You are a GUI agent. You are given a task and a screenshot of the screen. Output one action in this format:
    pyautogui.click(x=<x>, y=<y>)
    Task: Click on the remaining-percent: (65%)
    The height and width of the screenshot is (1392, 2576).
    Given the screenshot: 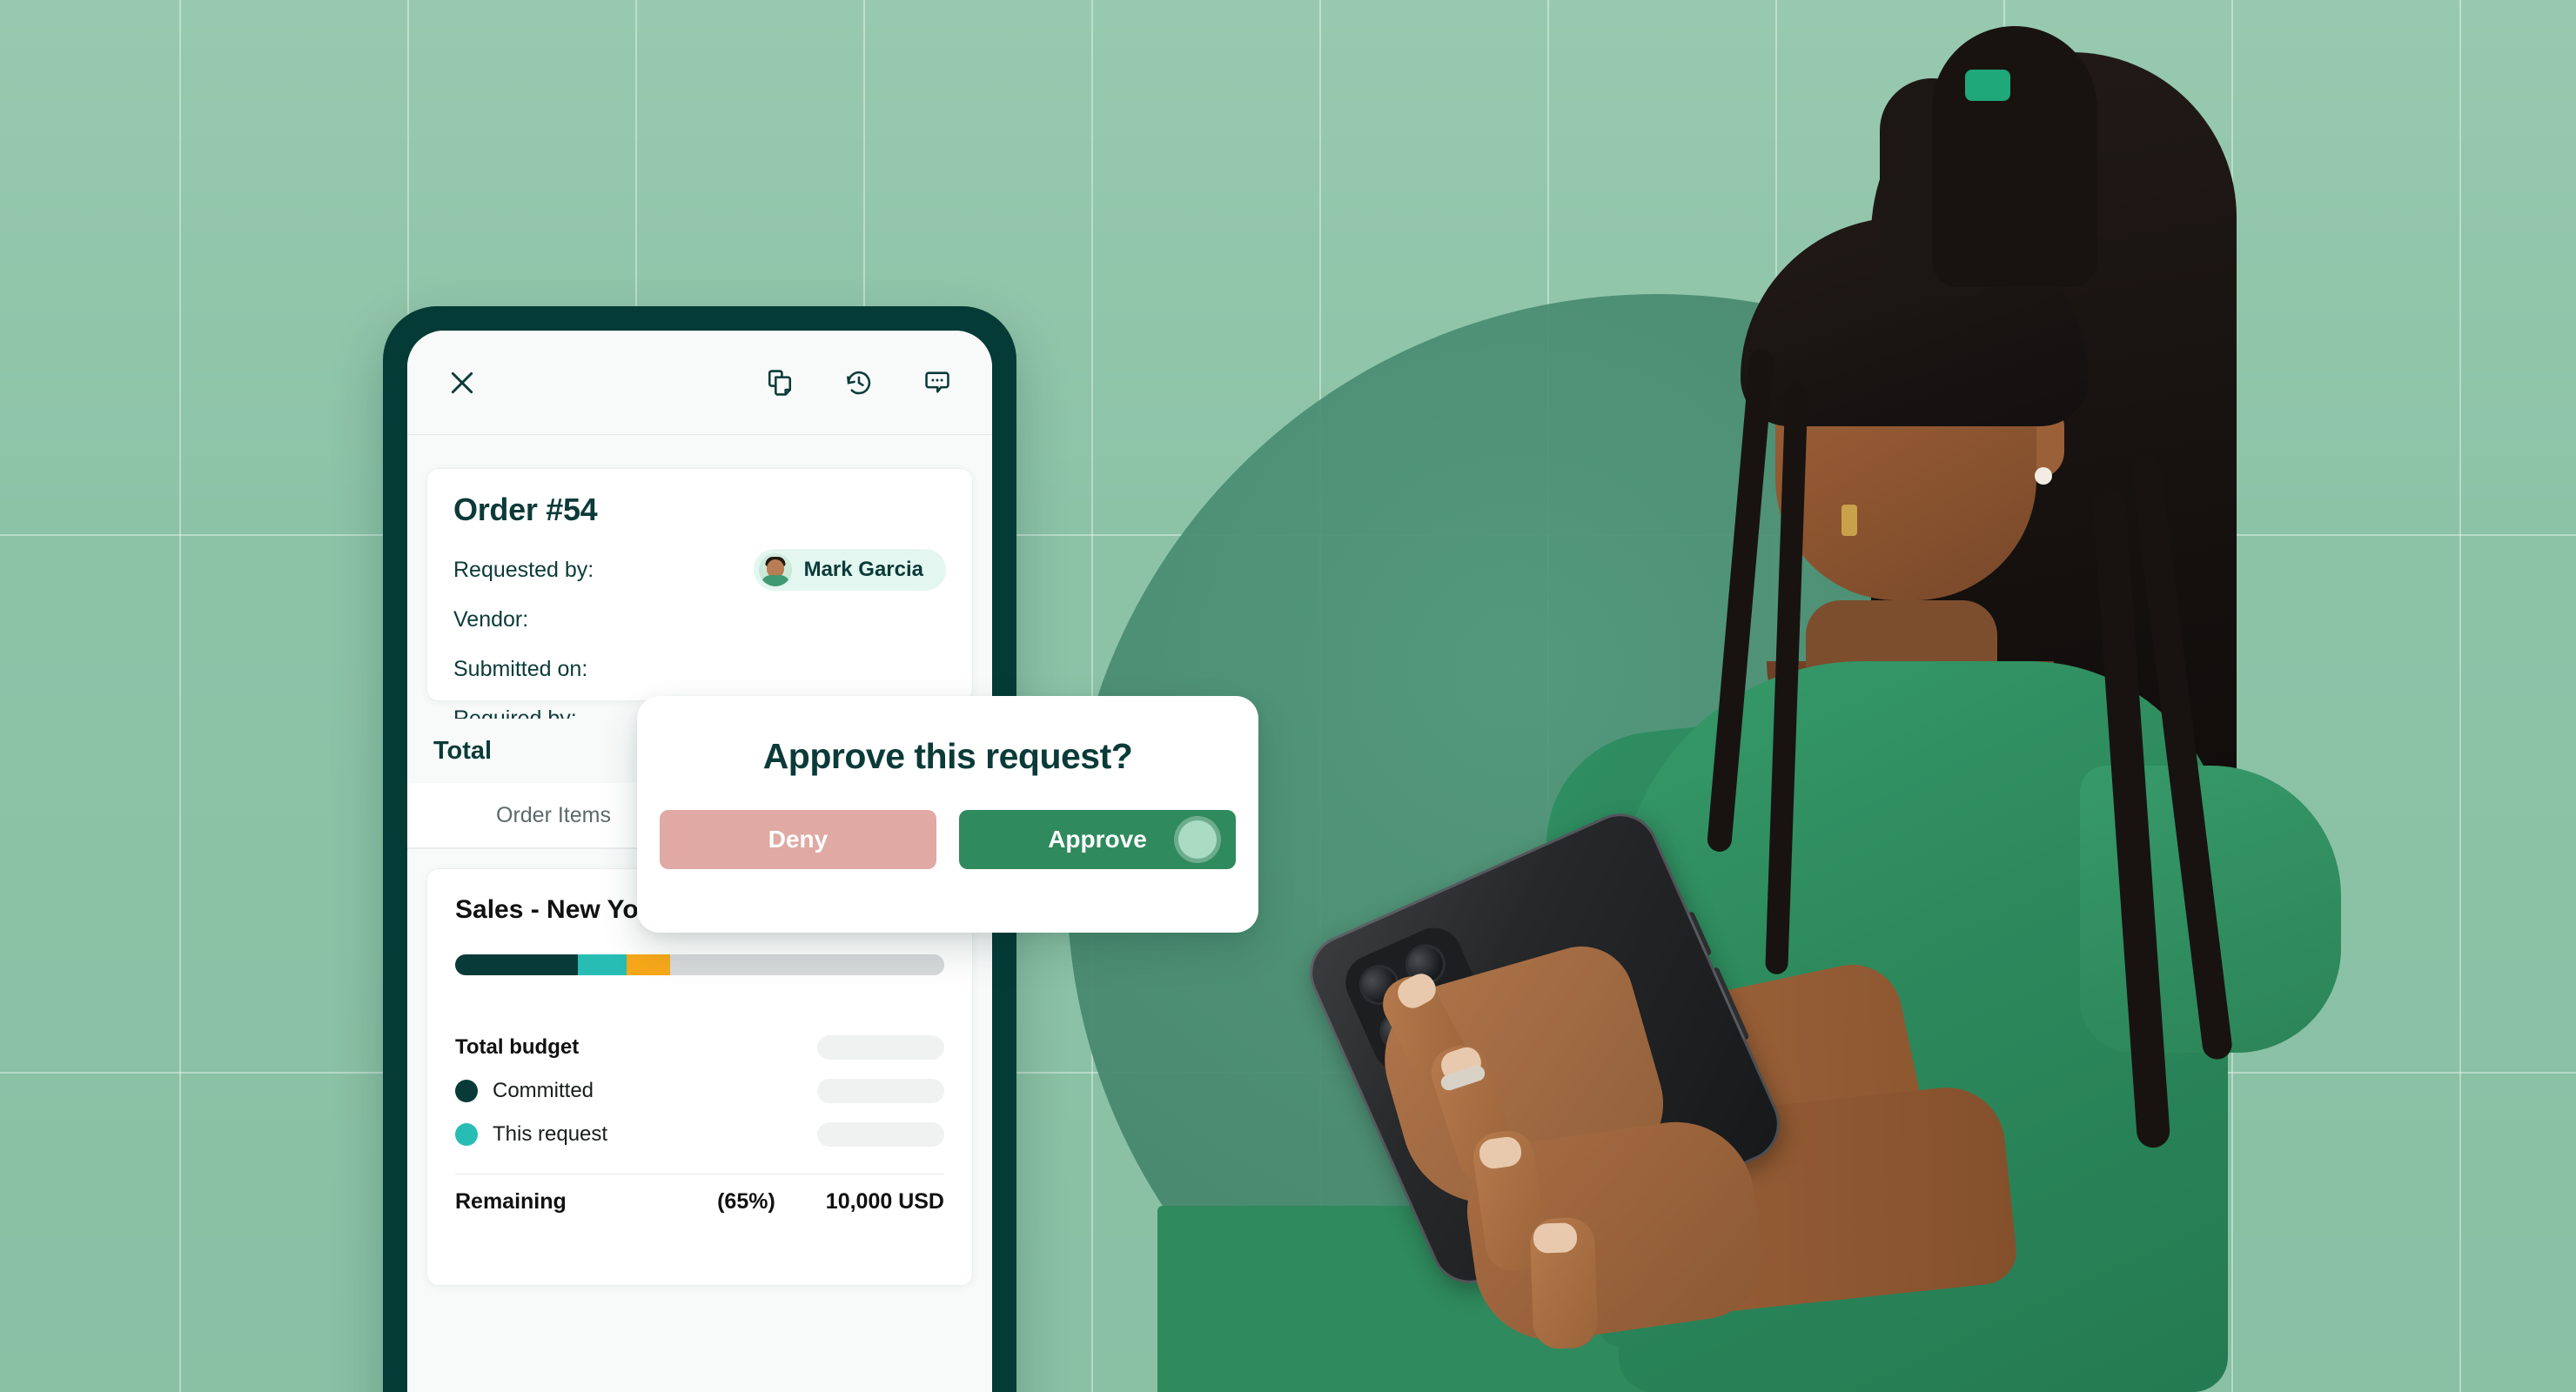 What is the action you would take?
    pyautogui.click(x=746, y=1201)
    